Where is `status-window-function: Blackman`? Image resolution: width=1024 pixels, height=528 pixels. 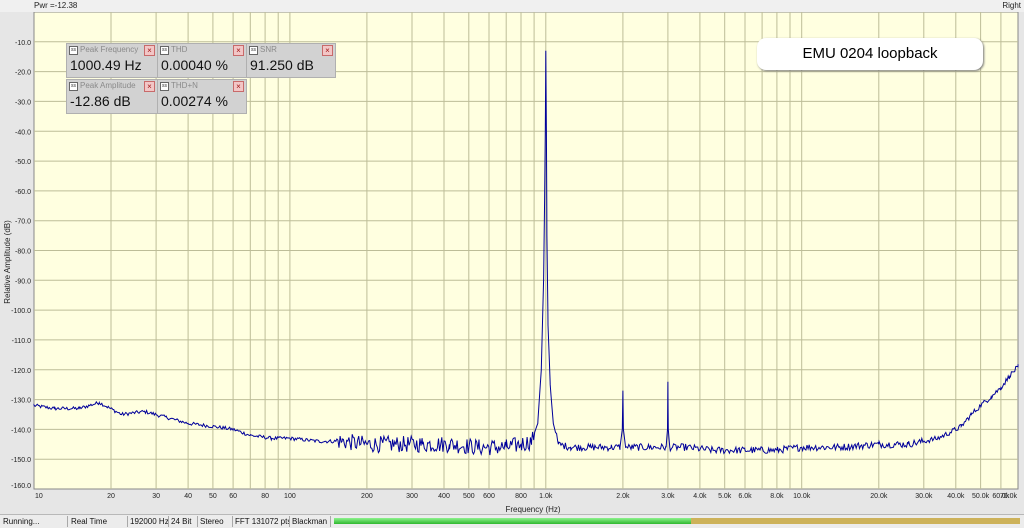 status-window-function: Blackman is located at coordinates (310, 521).